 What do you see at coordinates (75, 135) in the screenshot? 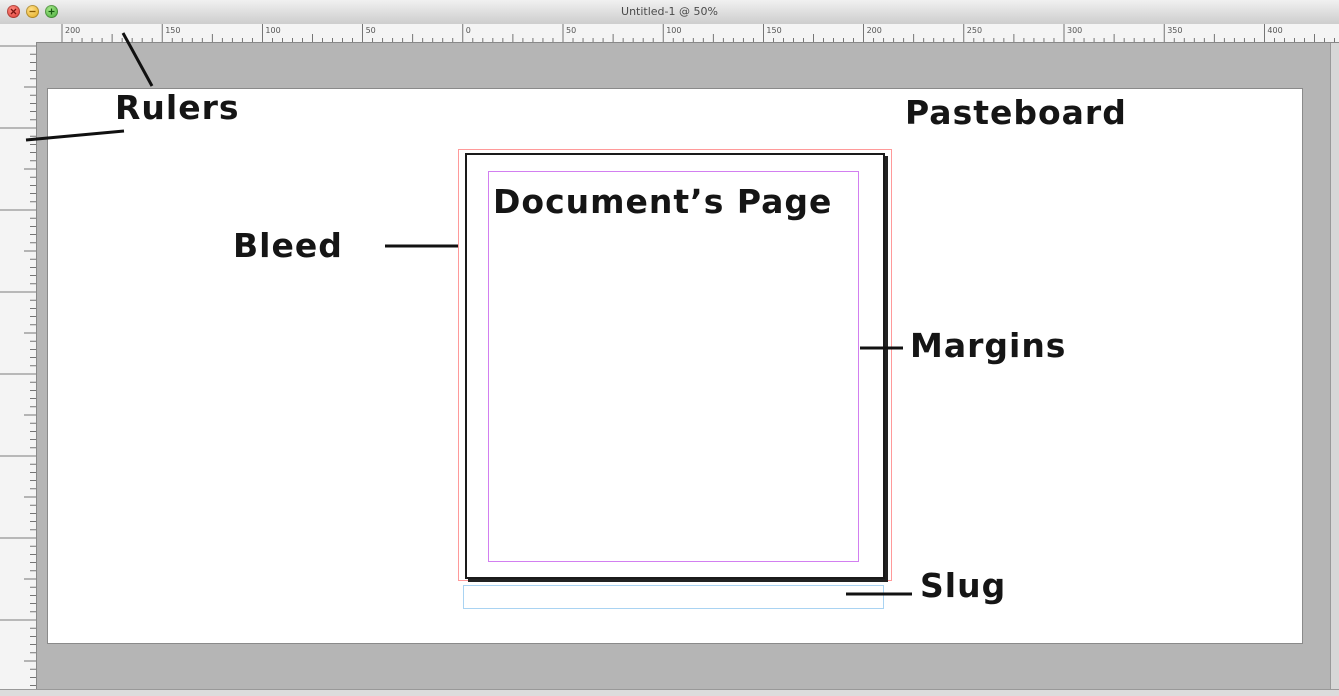
I see `rulers-leader-left` at bounding box center [75, 135].